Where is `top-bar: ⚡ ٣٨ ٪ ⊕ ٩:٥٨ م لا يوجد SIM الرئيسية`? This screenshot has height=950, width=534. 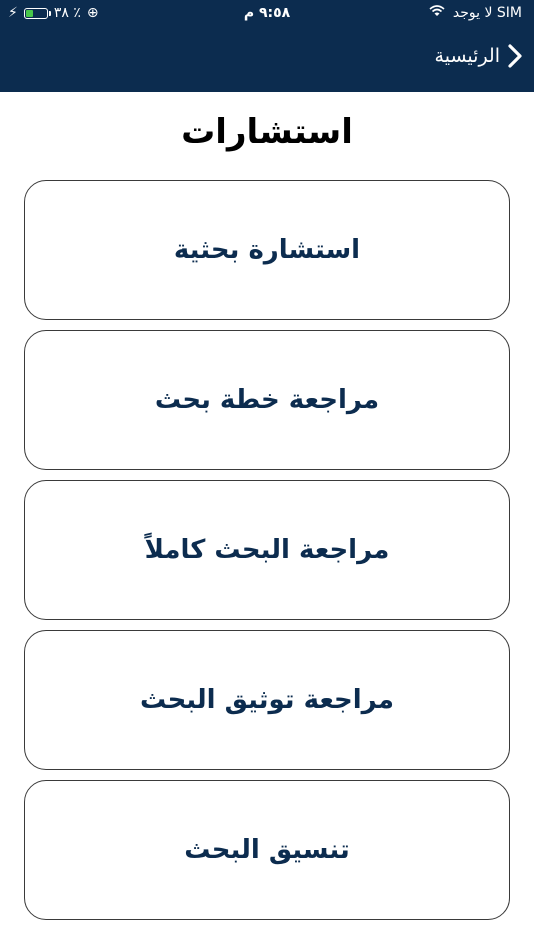
top-bar: ⚡ ٣٨ ٪ ⊕ ٩:٥٨ م لا يوجد SIM الرئيسية is located at coordinates (267, 46).